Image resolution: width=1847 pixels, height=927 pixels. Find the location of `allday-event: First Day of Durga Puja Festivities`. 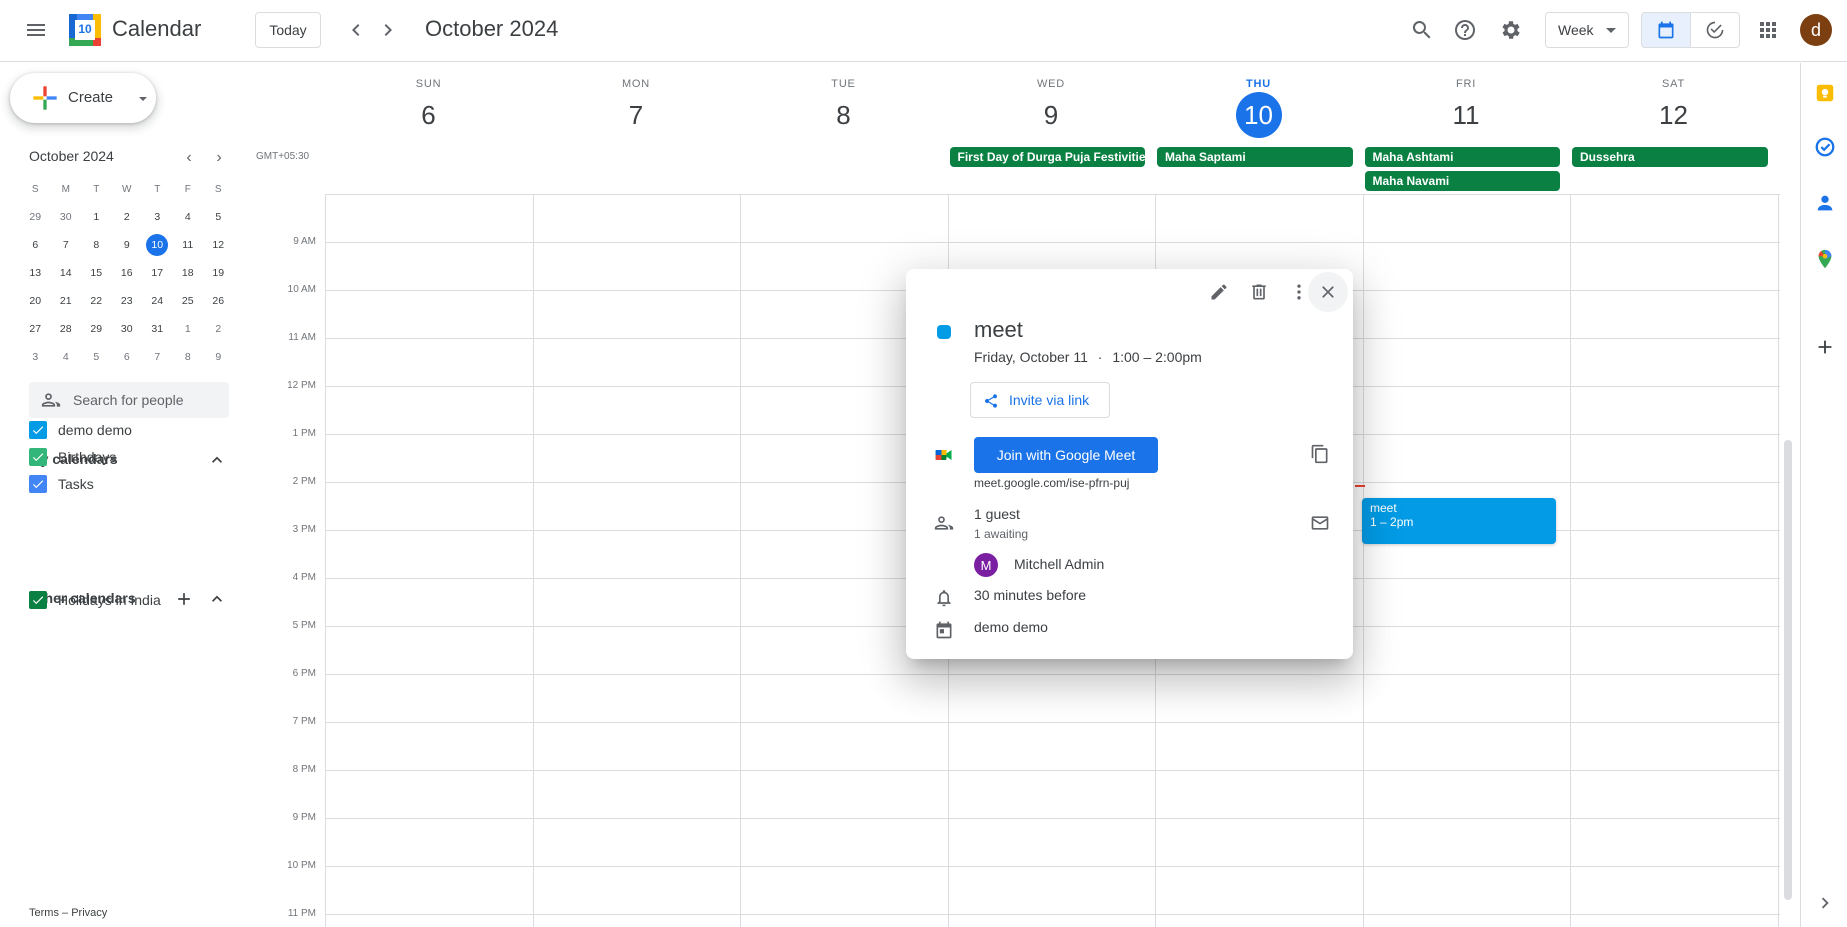

allday-event: First Day of Durga Puja Festivities is located at coordinates (1047, 157).